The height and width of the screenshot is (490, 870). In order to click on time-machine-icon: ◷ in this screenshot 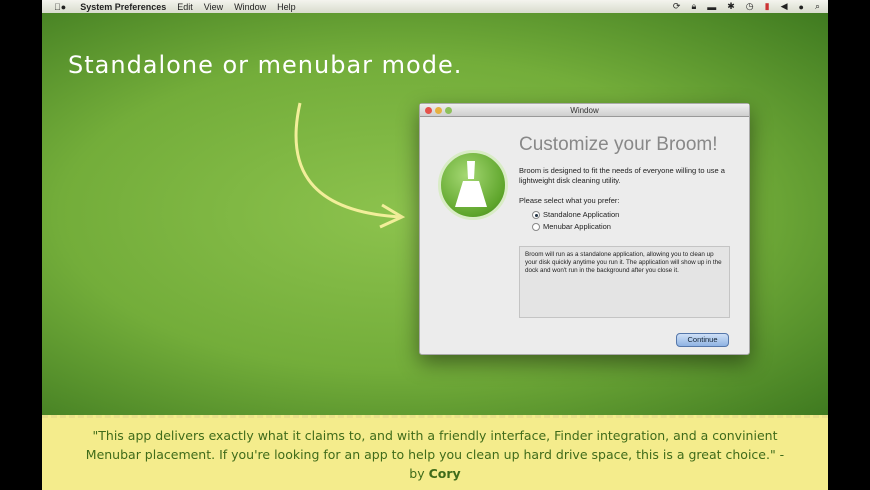, I will do `click(750, 6)`.